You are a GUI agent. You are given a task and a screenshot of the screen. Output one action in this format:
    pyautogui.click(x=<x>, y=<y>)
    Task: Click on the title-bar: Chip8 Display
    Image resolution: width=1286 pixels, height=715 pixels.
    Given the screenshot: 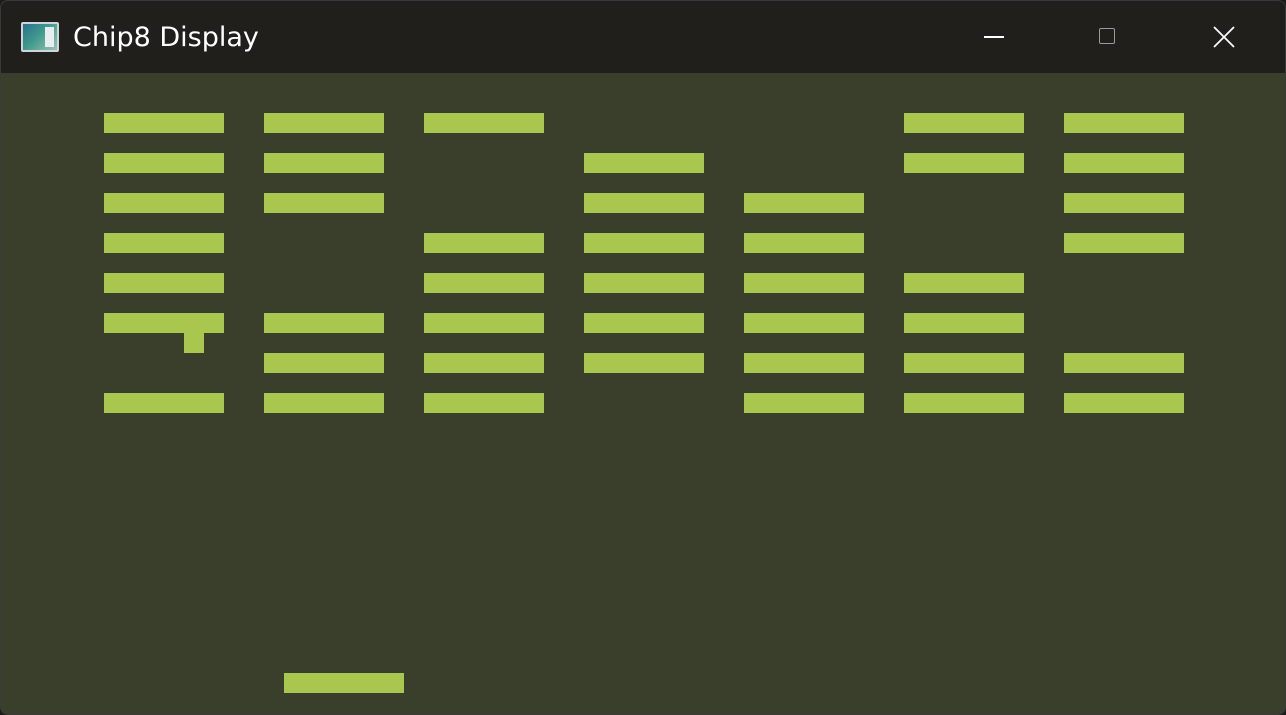 What is the action you would take?
    pyautogui.click(x=643, y=37)
    